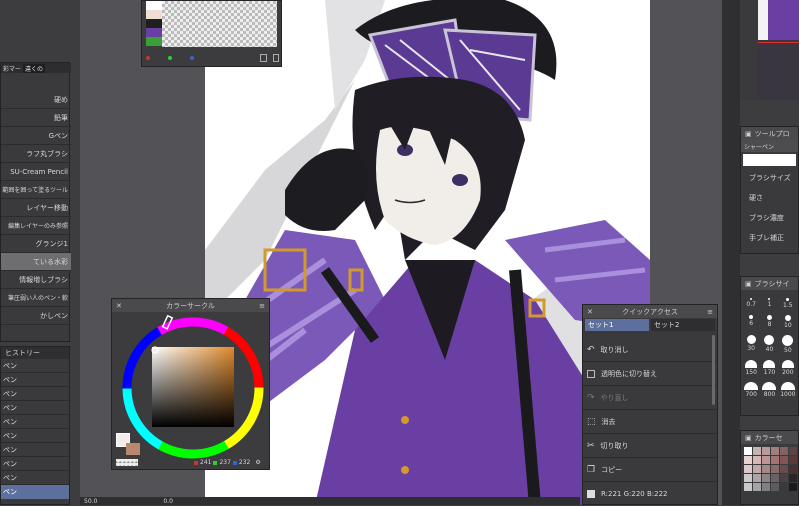  What do you see at coordinates (751, 344) in the screenshot?
I see `brush-size-cell: 30` at bounding box center [751, 344].